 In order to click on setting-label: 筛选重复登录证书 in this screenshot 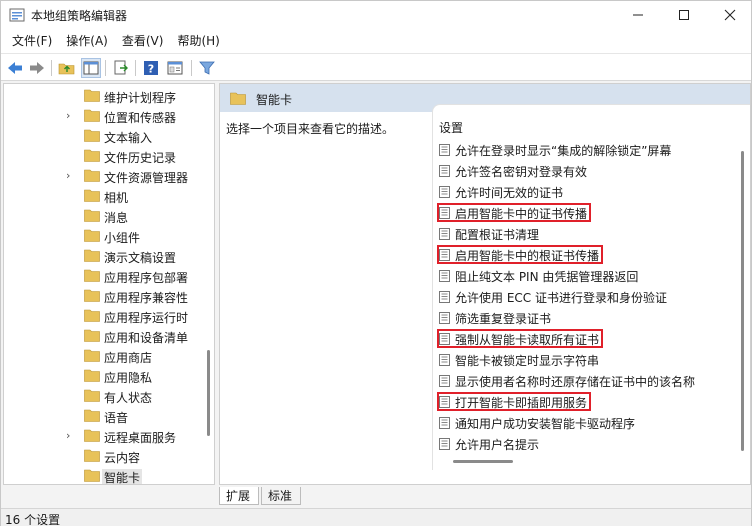, I will do `click(503, 319)`.